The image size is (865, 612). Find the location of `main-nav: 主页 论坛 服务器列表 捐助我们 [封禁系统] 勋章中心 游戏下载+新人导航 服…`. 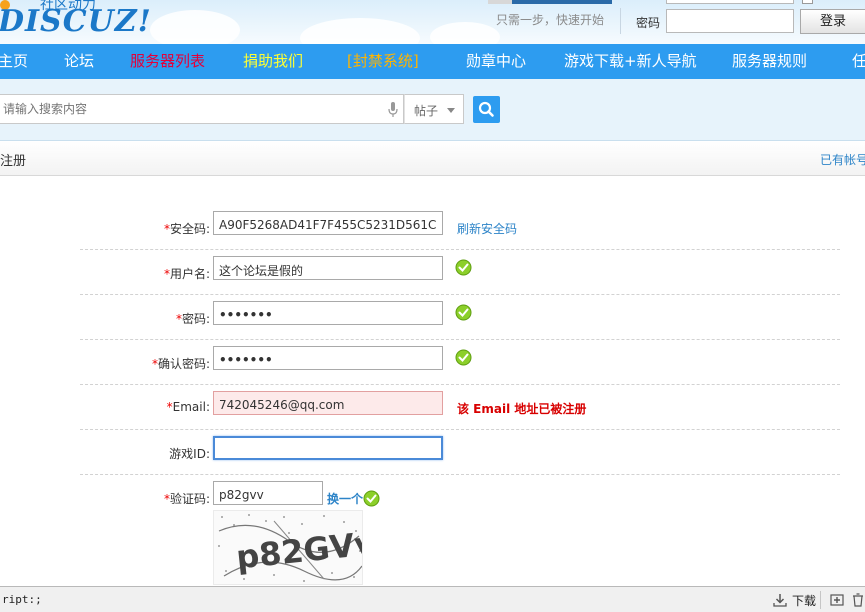

main-nav: 主页 论坛 服务器列表 捐助我们 [封禁系统] 勋章中心 游戏下载+新人导航 服… is located at coordinates (432, 61).